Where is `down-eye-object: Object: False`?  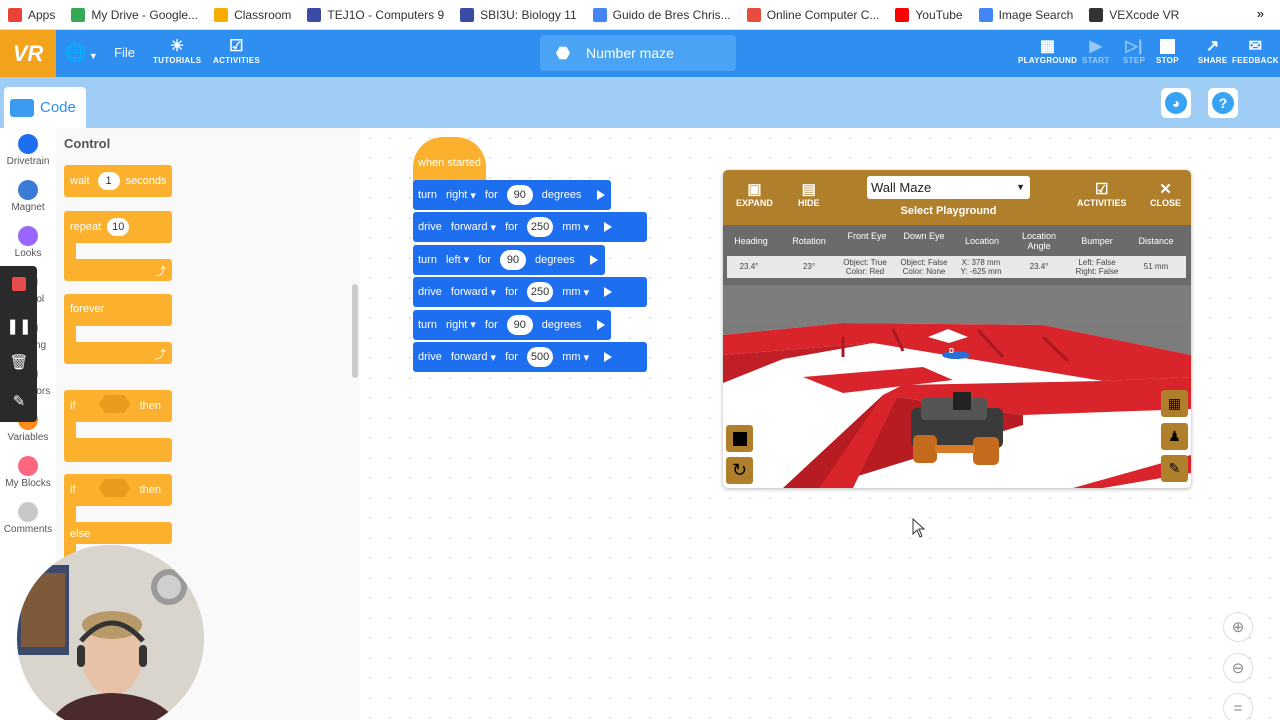 down-eye-object: Object: False is located at coordinates (924, 262).